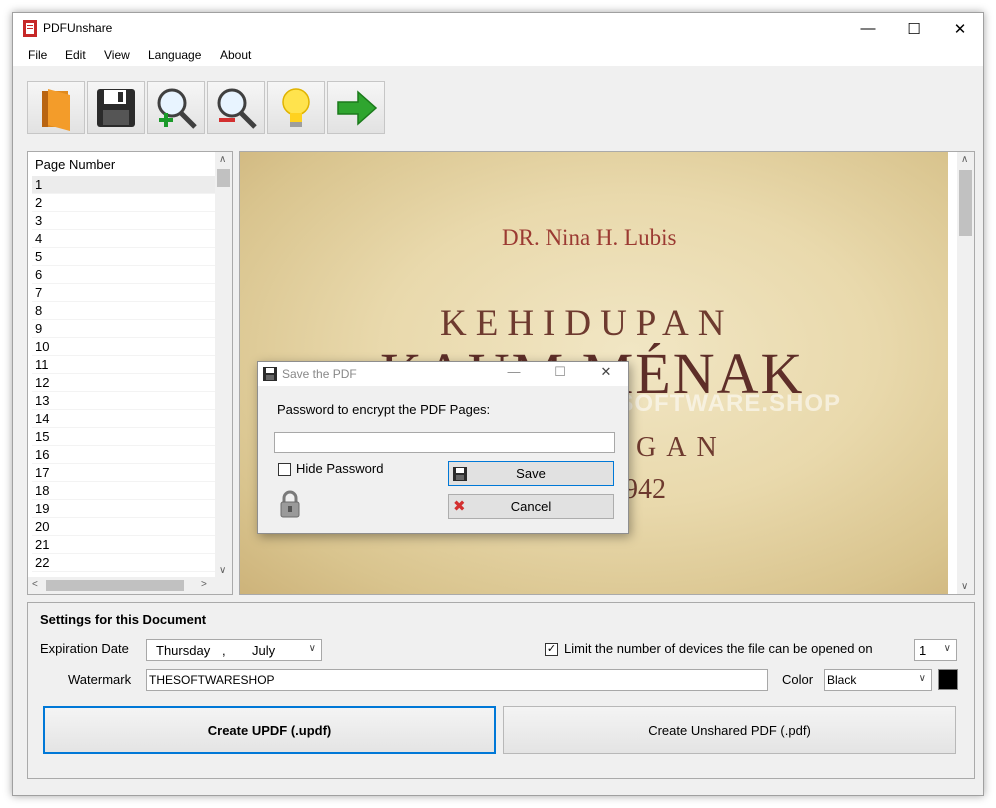 Image resolution: width=996 pixels, height=808 pixels. What do you see at coordinates (124, 347) in the screenshot?
I see `list-item: 10` at bounding box center [124, 347].